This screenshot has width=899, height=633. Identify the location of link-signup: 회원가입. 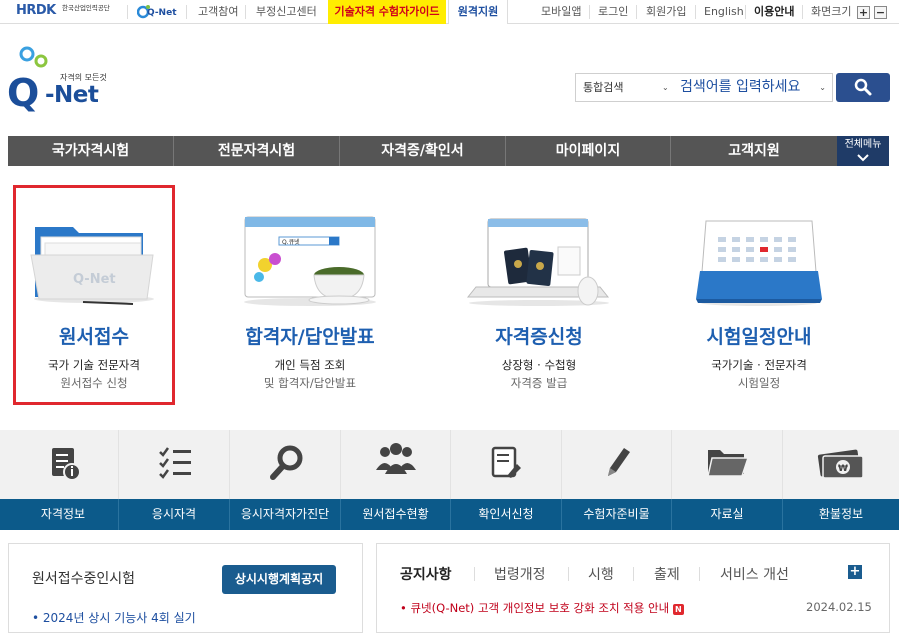
(666, 12).